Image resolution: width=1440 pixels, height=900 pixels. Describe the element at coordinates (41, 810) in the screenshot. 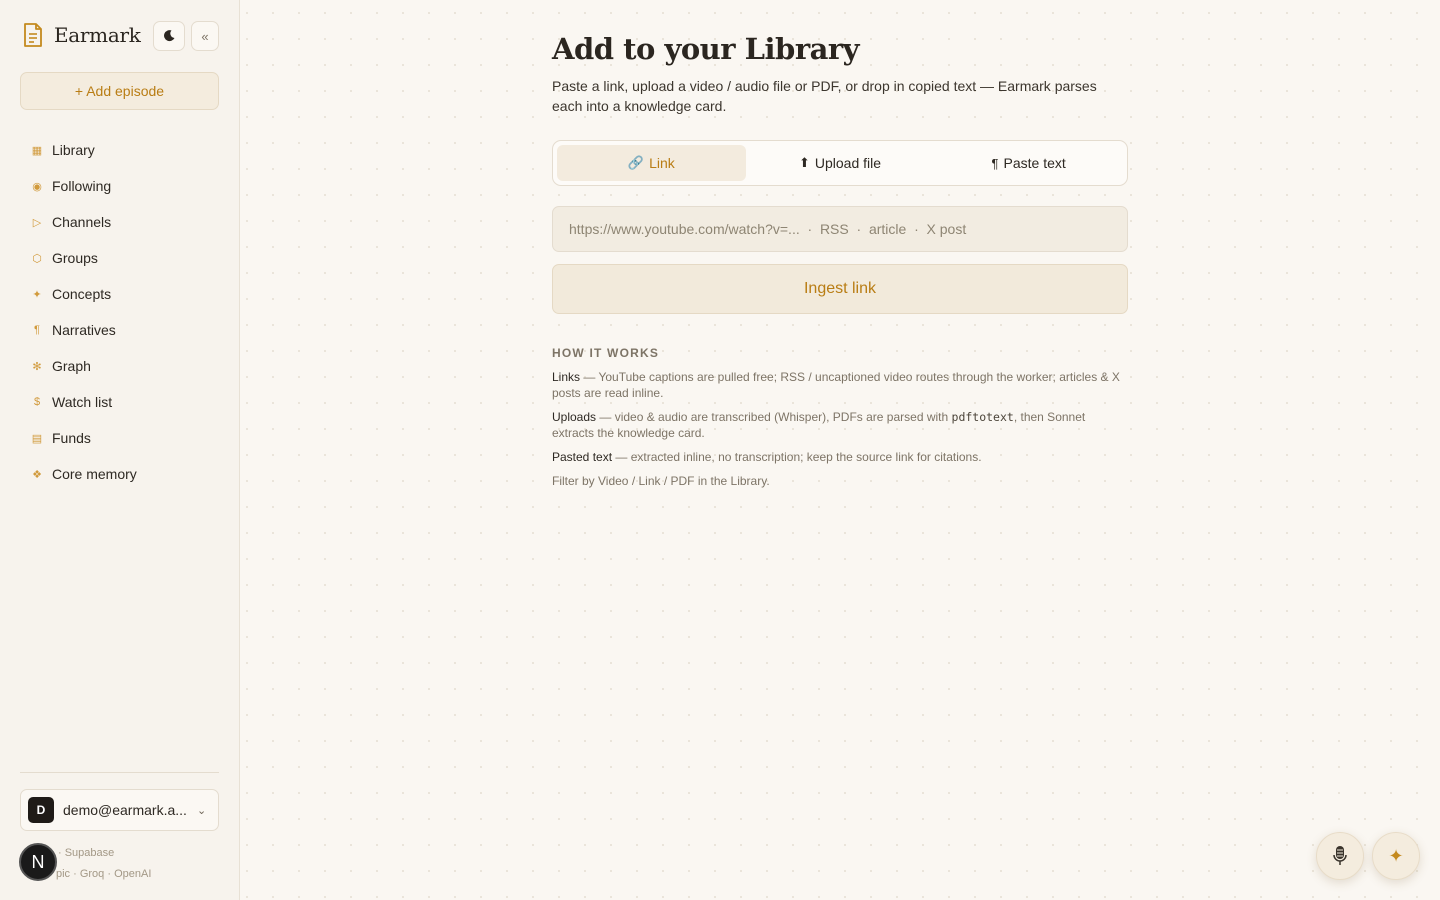

I see `avatar: D` at that location.